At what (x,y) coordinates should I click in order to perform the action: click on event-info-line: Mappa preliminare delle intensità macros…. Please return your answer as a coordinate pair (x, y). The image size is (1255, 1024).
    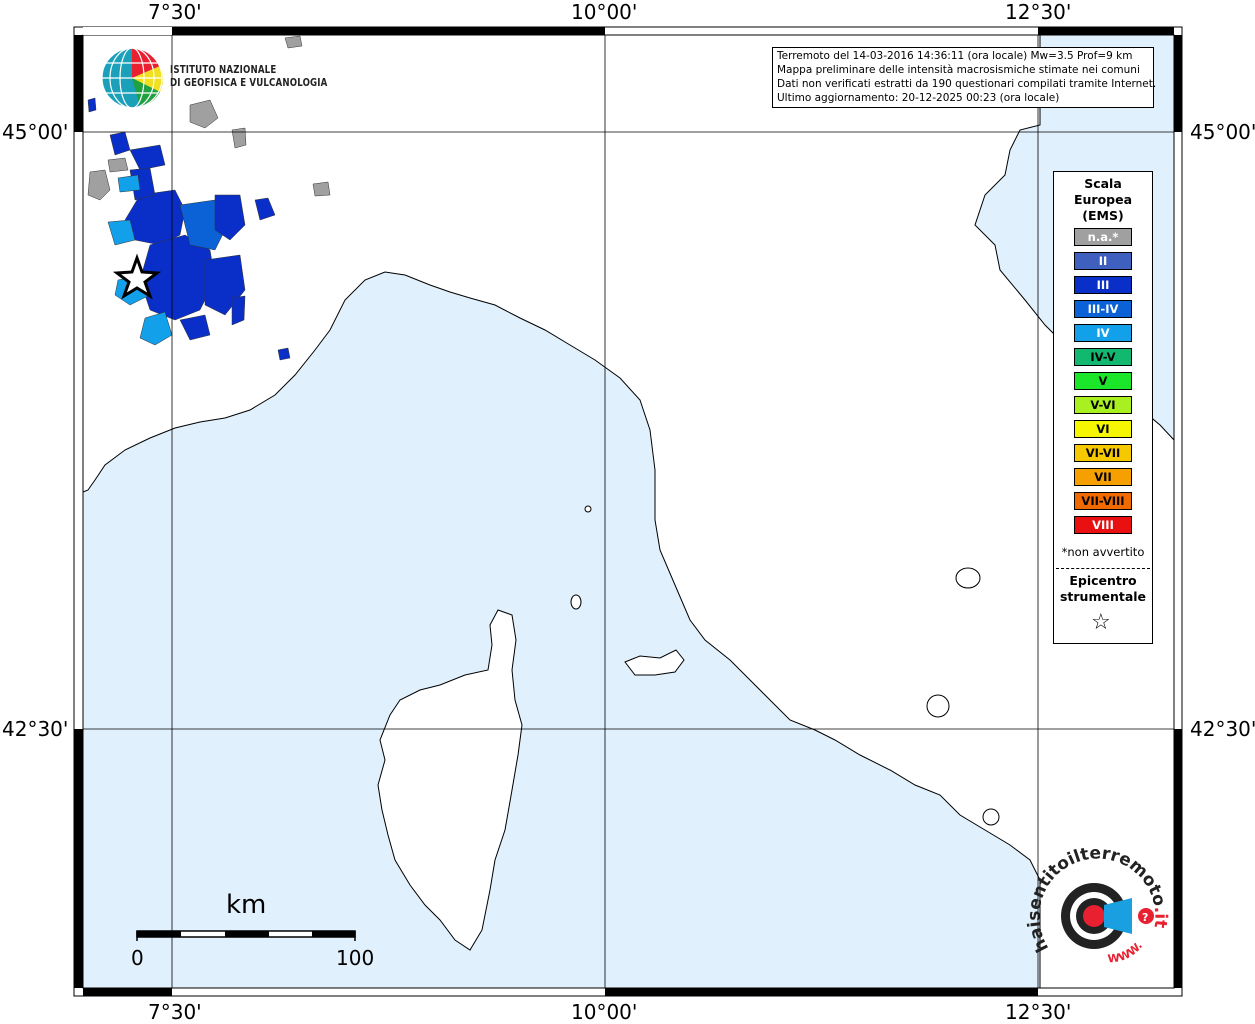
    Looking at the image, I should click on (958, 70).